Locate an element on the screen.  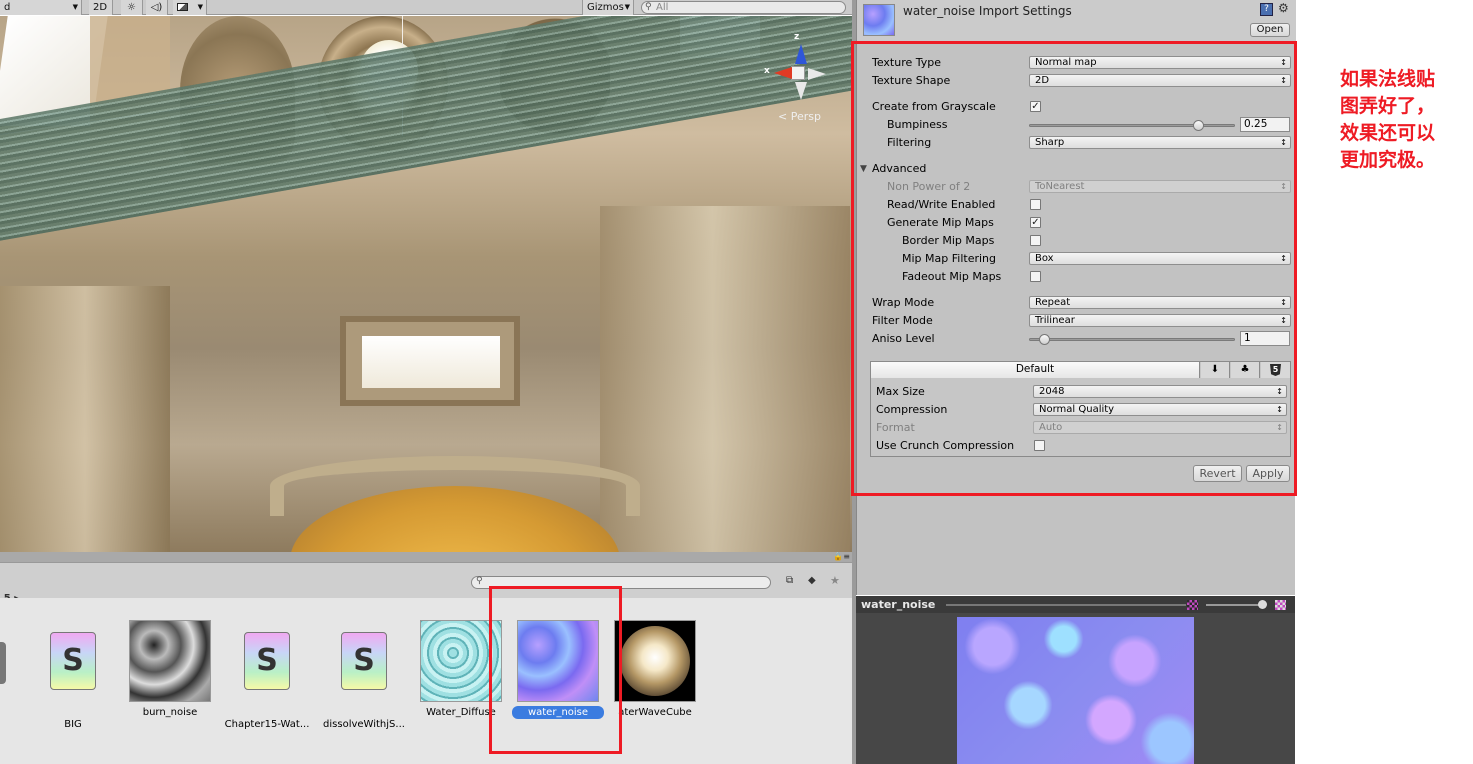
favorites-star-icon: ★ is located at coordinates (835, 580).